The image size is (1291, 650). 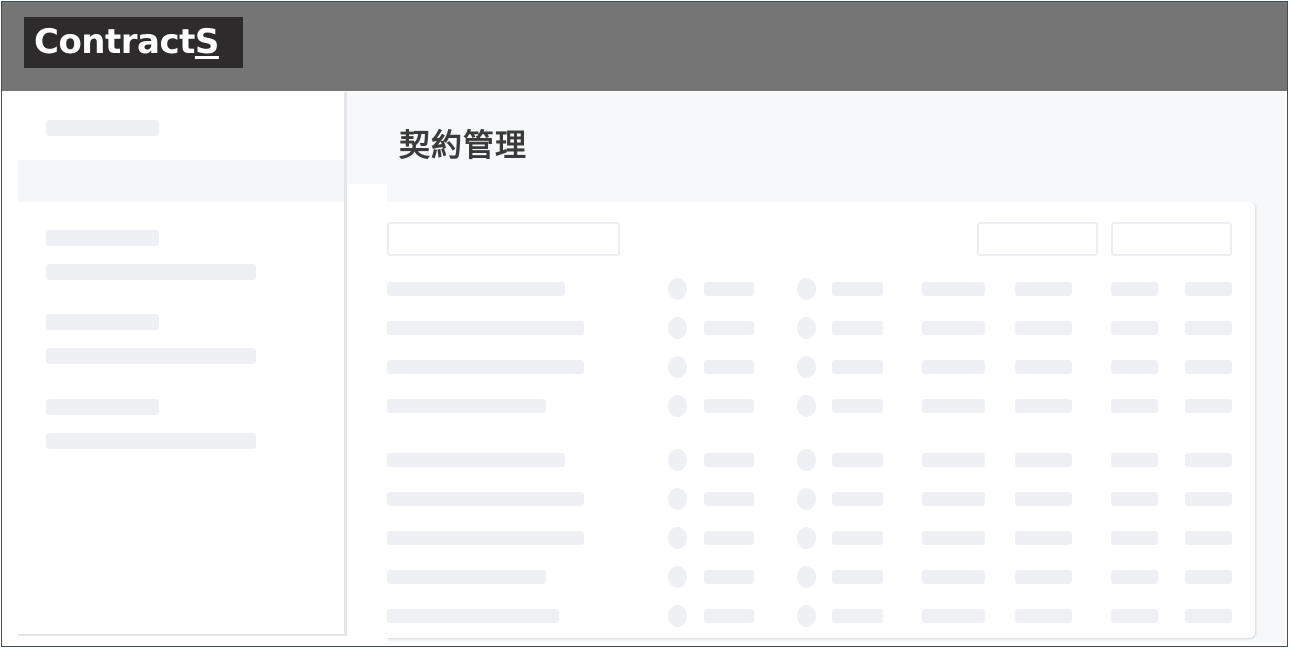 I want to click on filter-select, so click(x=1037, y=239).